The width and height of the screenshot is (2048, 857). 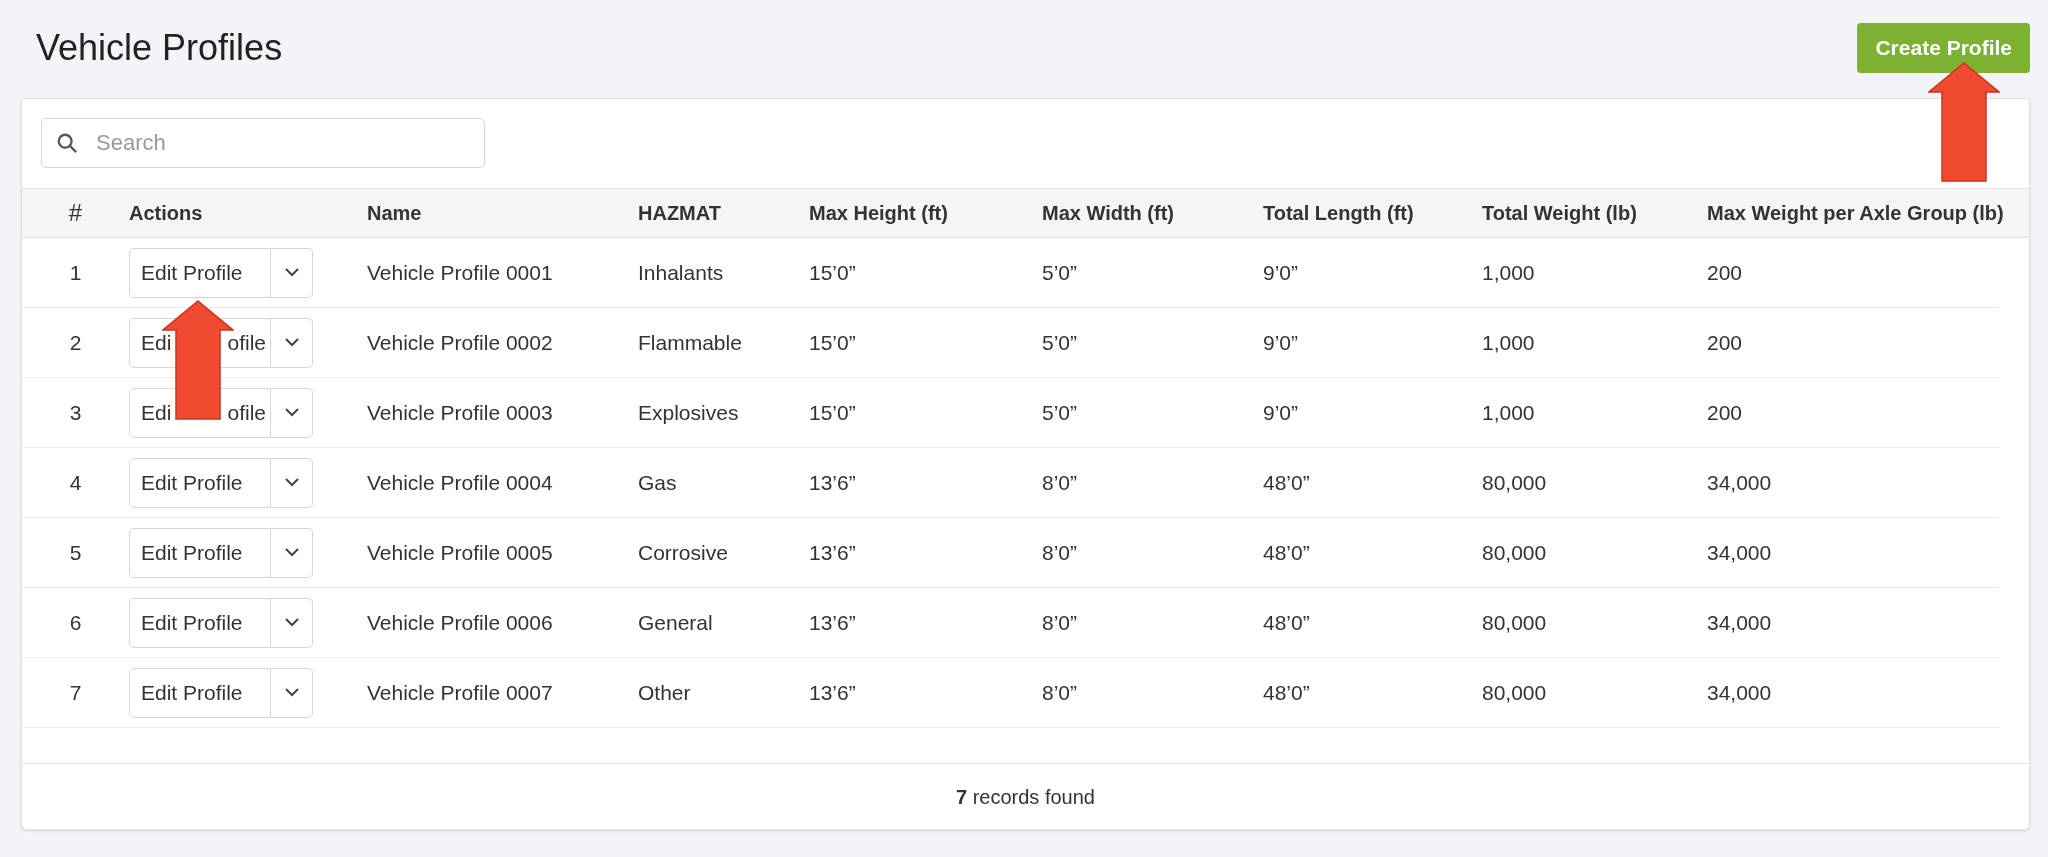 I want to click on table-cell: Vehicle Profile 0002, so click(x=460, y=342).